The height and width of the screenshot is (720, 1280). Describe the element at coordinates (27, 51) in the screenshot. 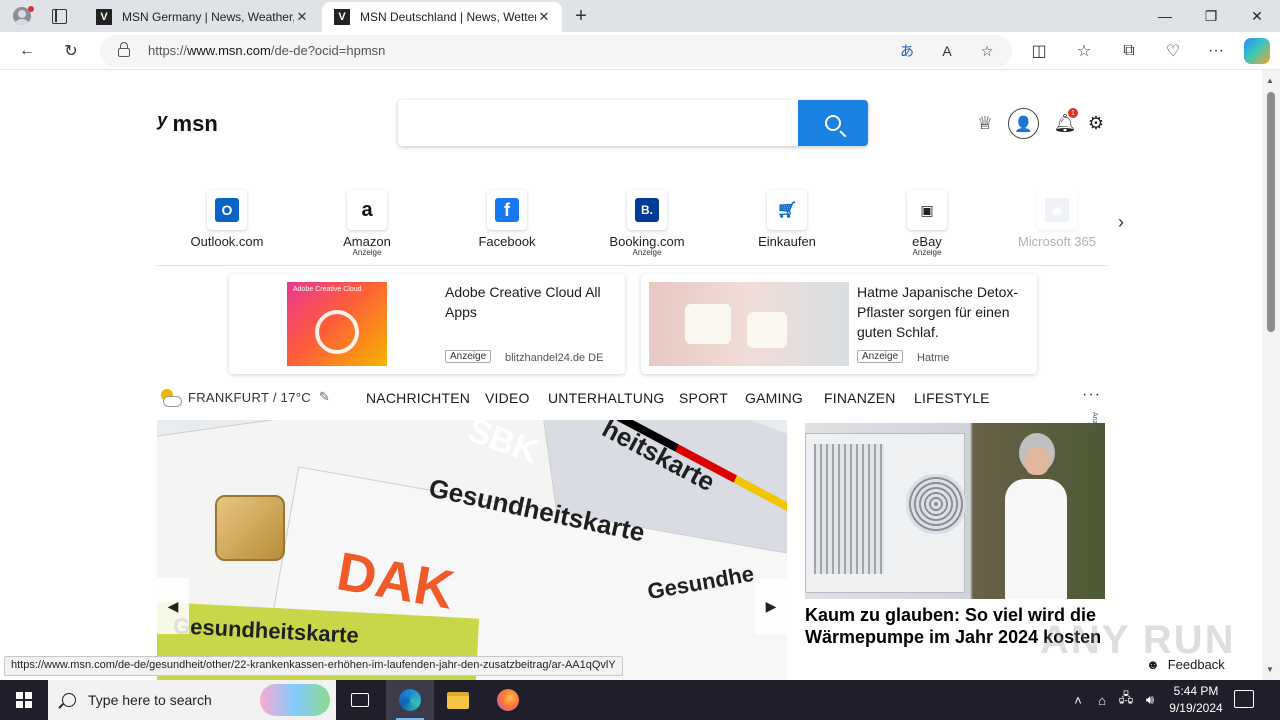

I see `back-arrow-icon: ←` at that location.